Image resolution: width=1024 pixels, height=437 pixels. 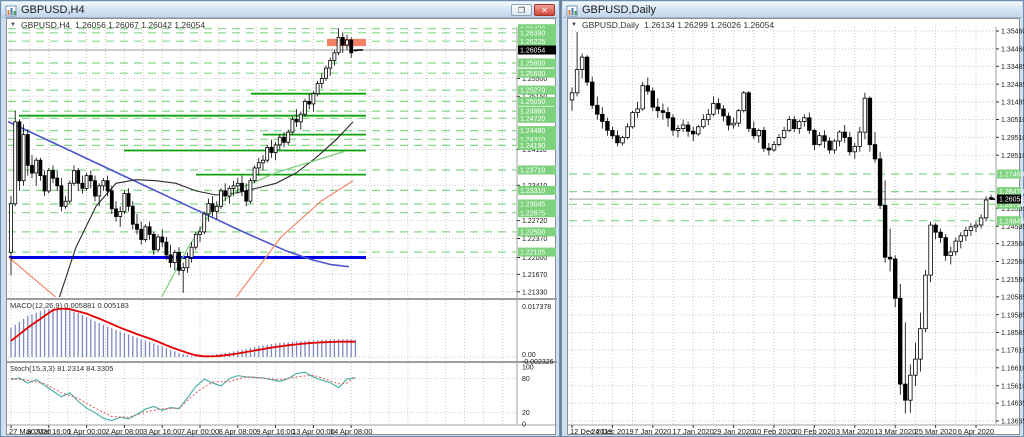 What do you see at coordinates (1012, 67) in the screenshot?
I see `svg-text: 1.33485` at bounding box center [1012, 67].